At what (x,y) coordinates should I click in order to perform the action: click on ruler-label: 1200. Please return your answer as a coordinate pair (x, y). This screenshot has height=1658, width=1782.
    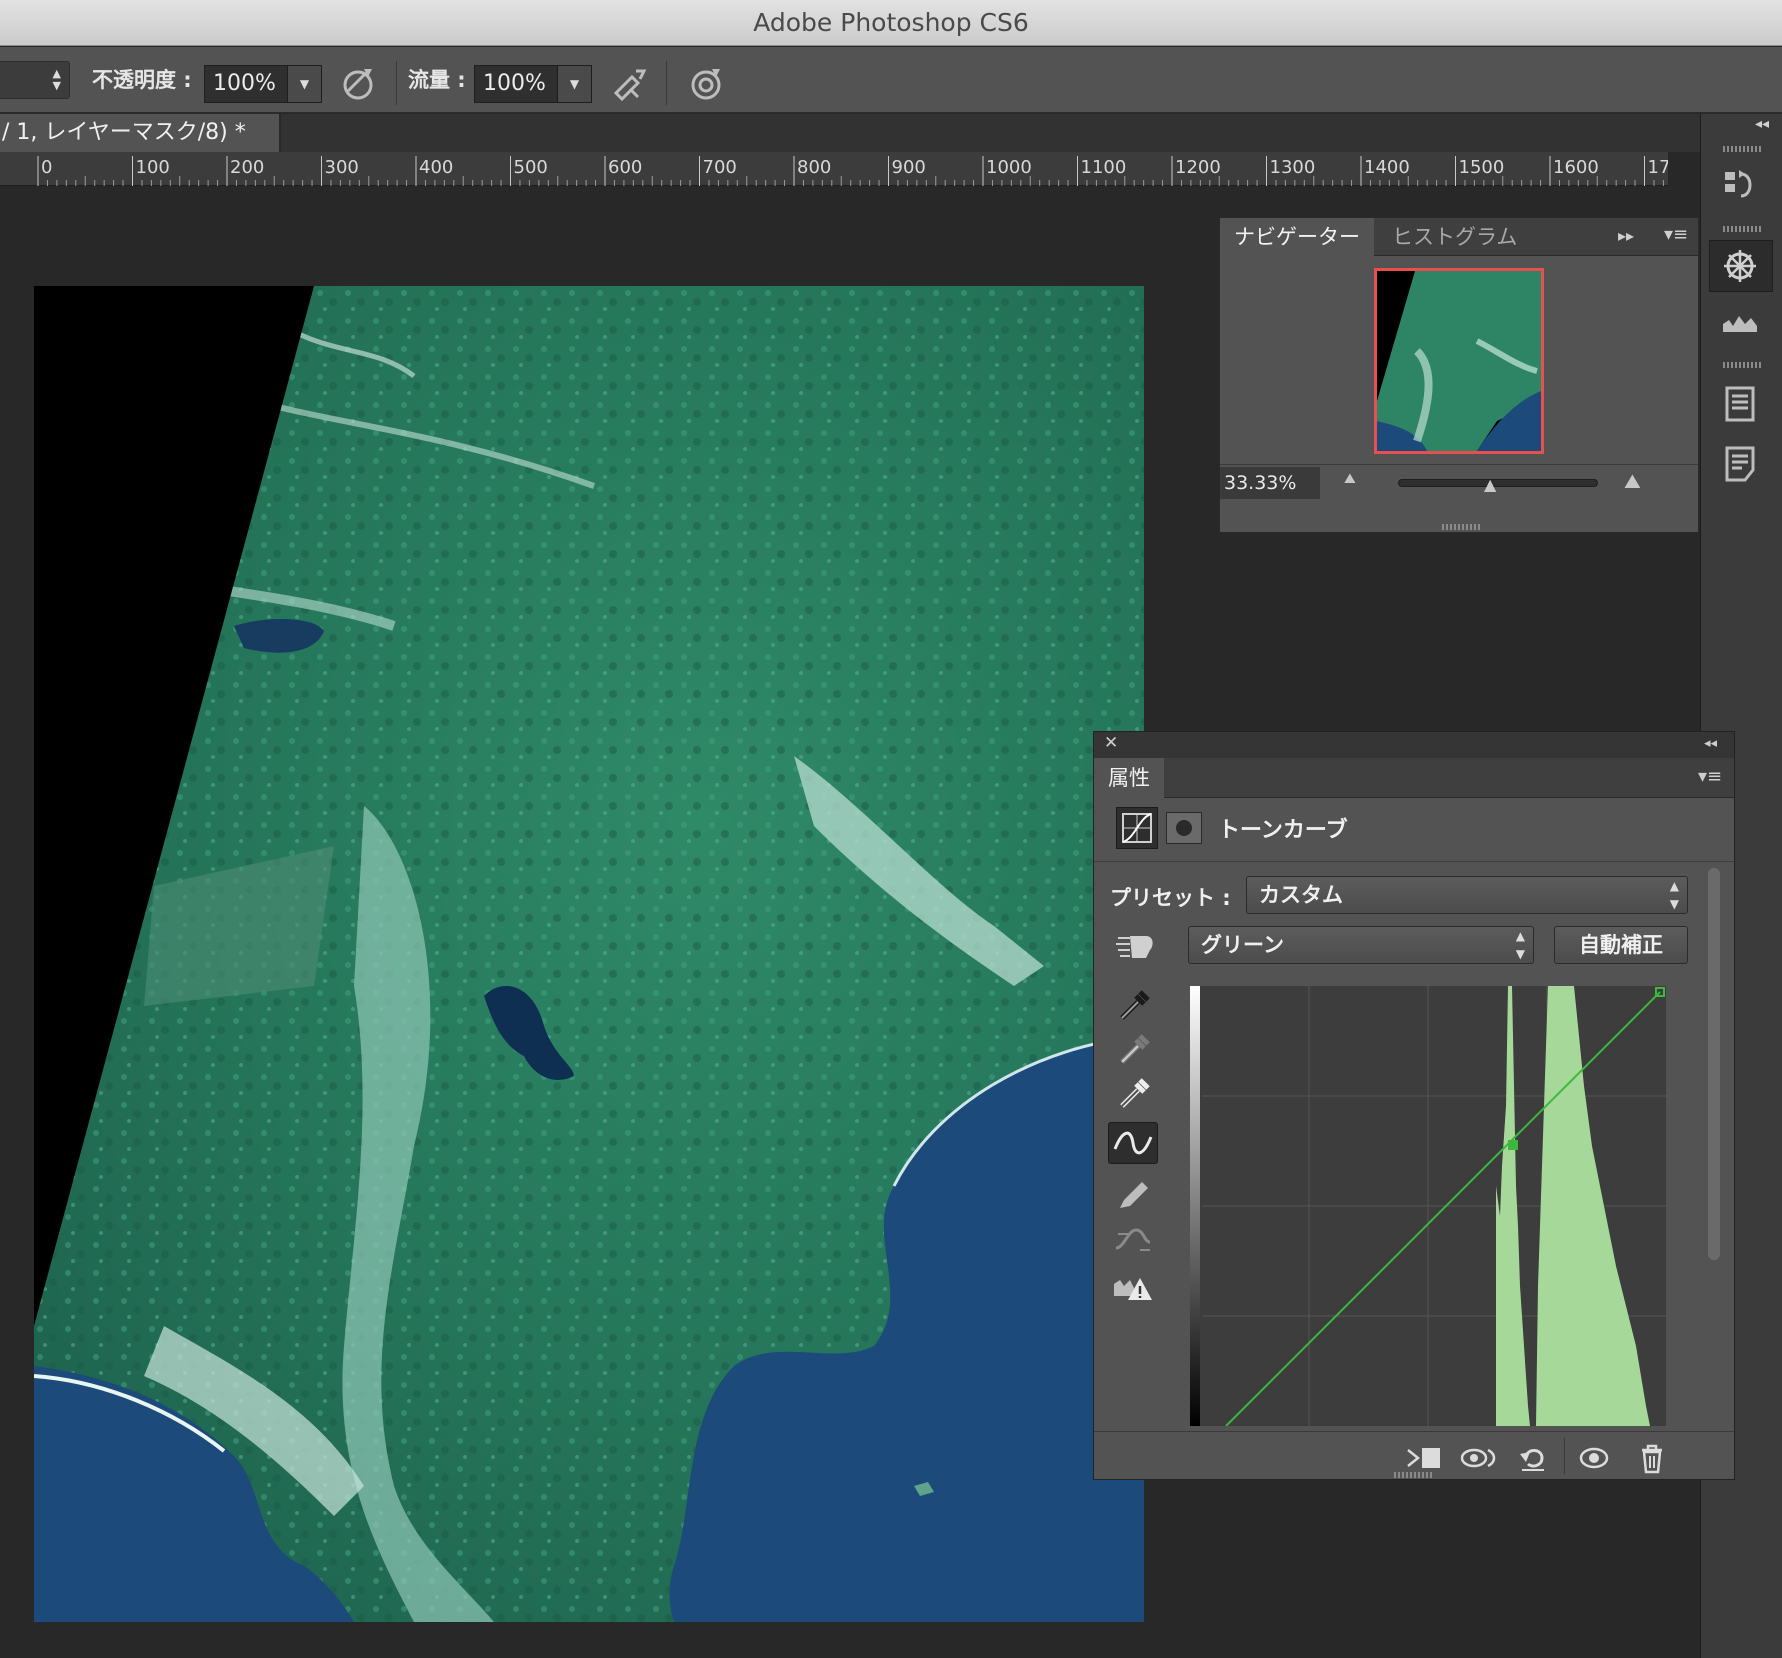
    Looking at the image, I should click on (1198, 167).